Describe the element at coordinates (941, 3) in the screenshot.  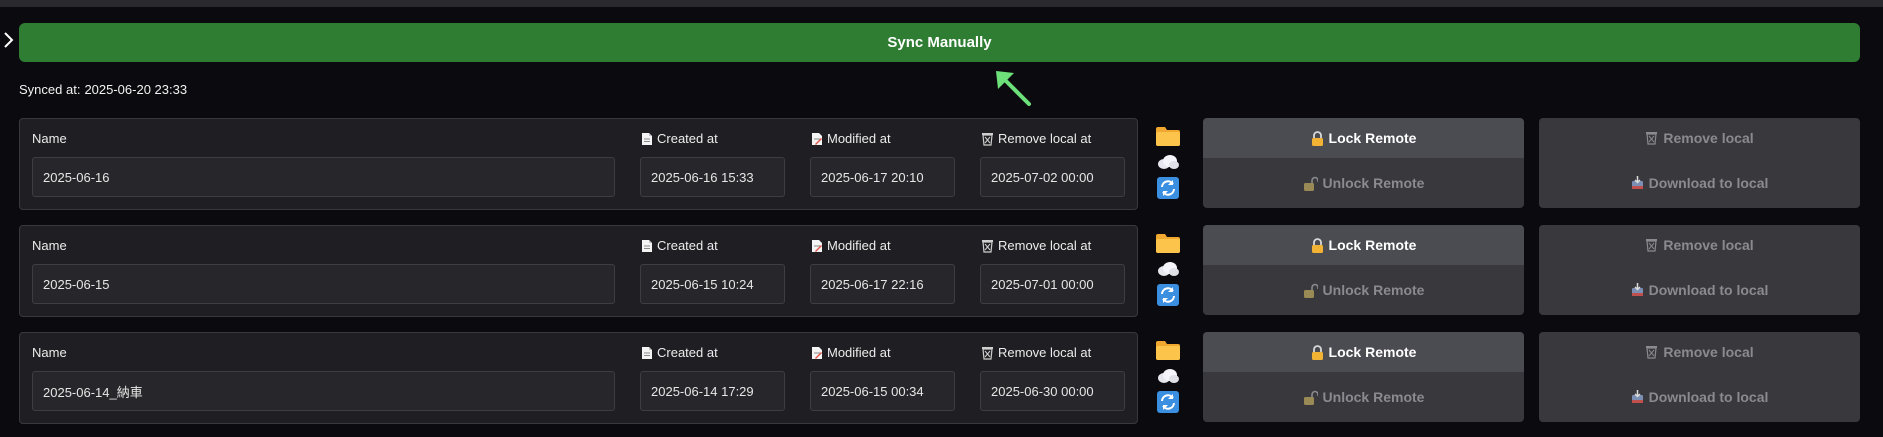
I see `top-strip` at that location.